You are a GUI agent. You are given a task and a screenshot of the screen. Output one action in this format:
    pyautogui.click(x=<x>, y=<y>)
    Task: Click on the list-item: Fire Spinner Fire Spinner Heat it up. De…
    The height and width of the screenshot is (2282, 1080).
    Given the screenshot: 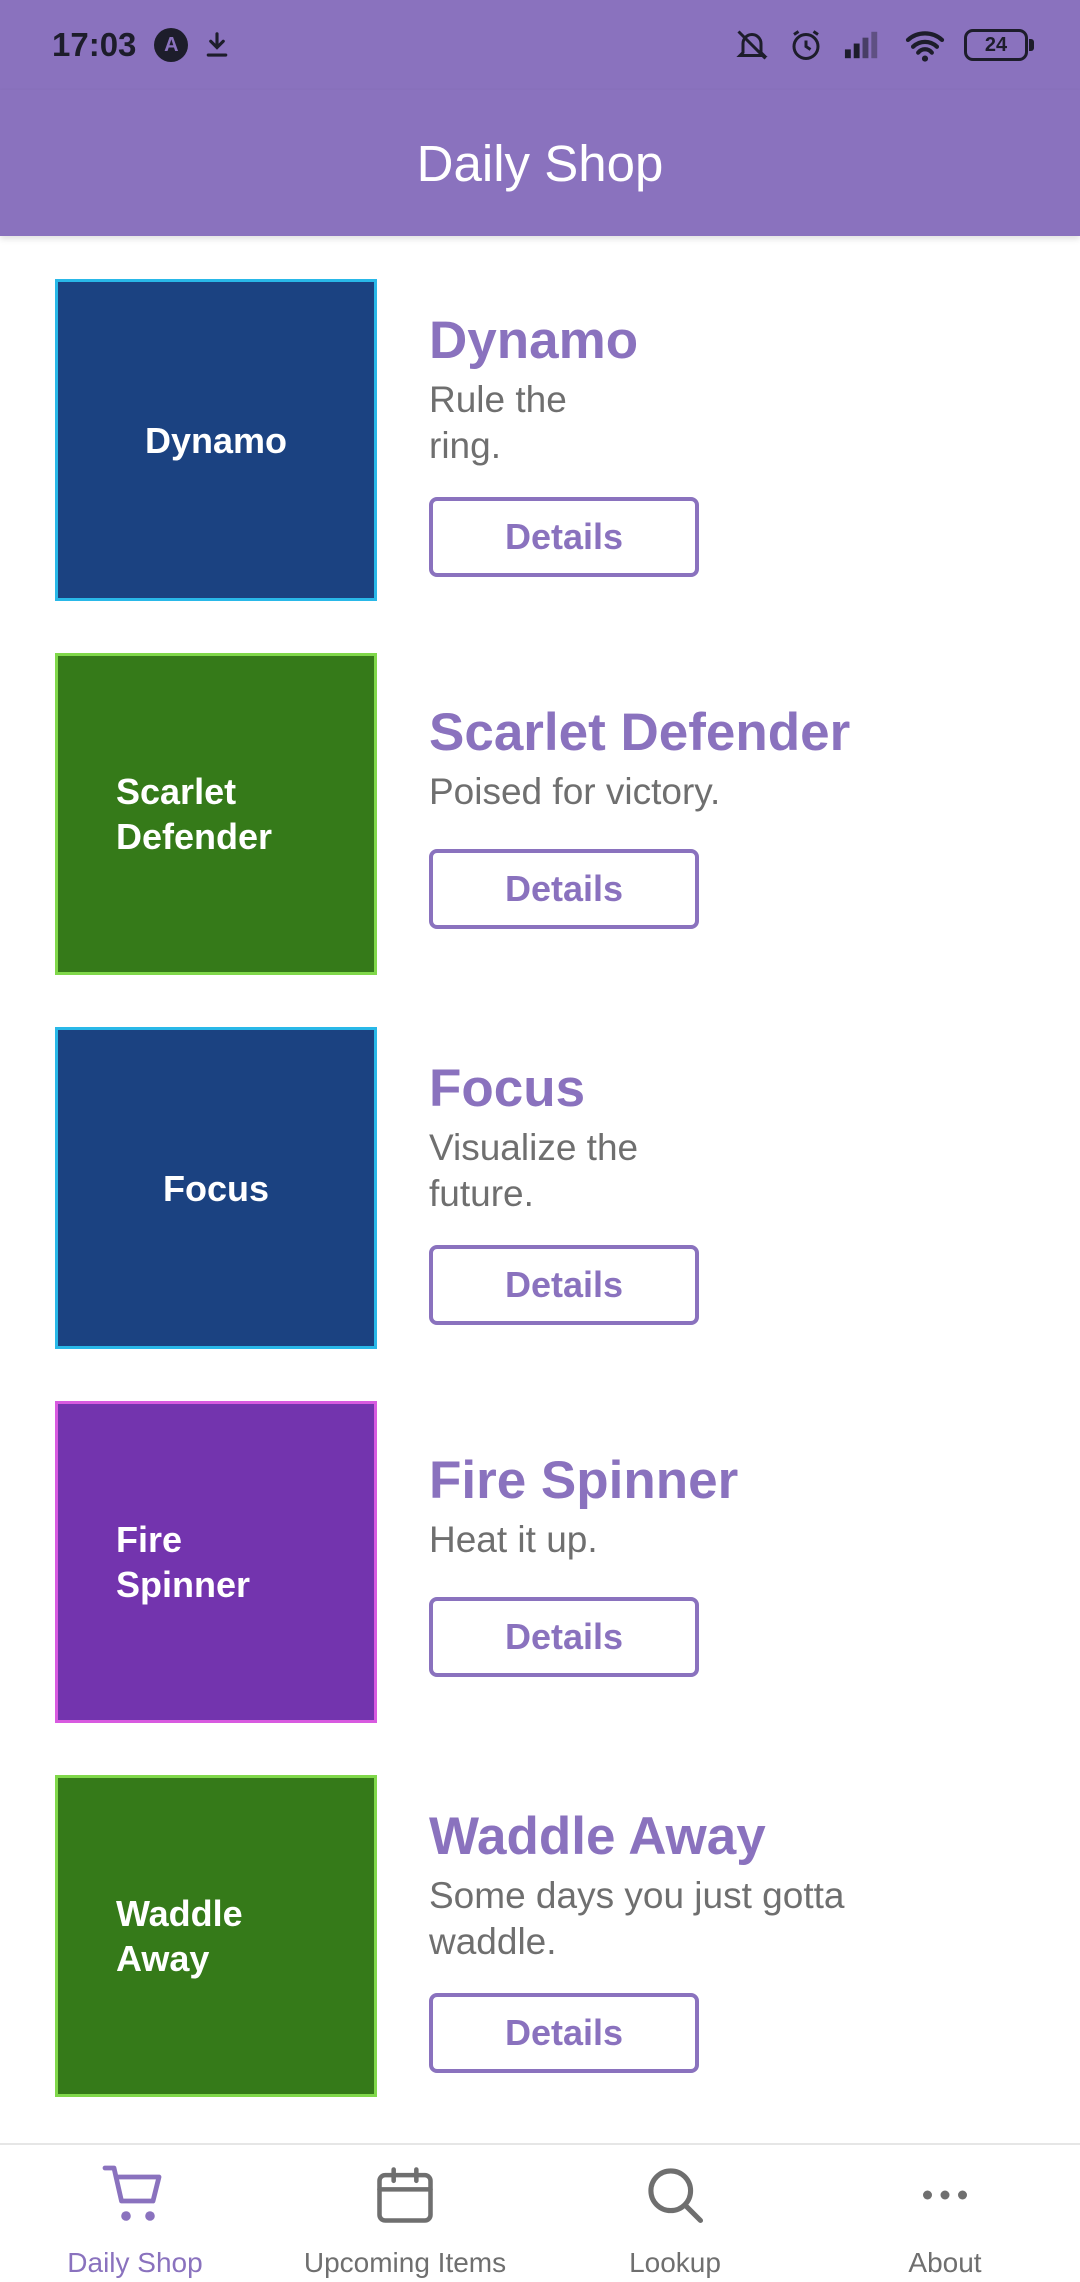 What is the action you would take?
    pyautogui.click(x=555, y=1566)
    